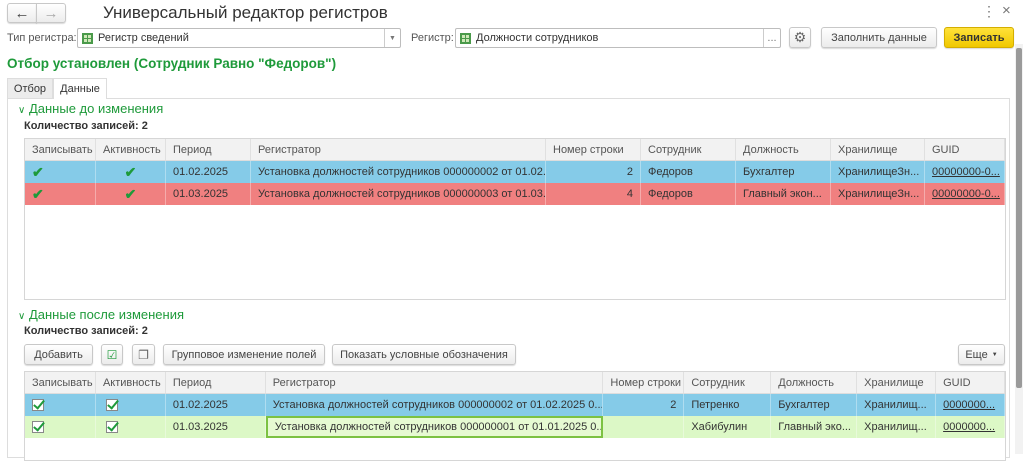  Describe the element at coordinates (86, 126) in the screenshot. I see `record-count: Количество записей: 2` at that location.